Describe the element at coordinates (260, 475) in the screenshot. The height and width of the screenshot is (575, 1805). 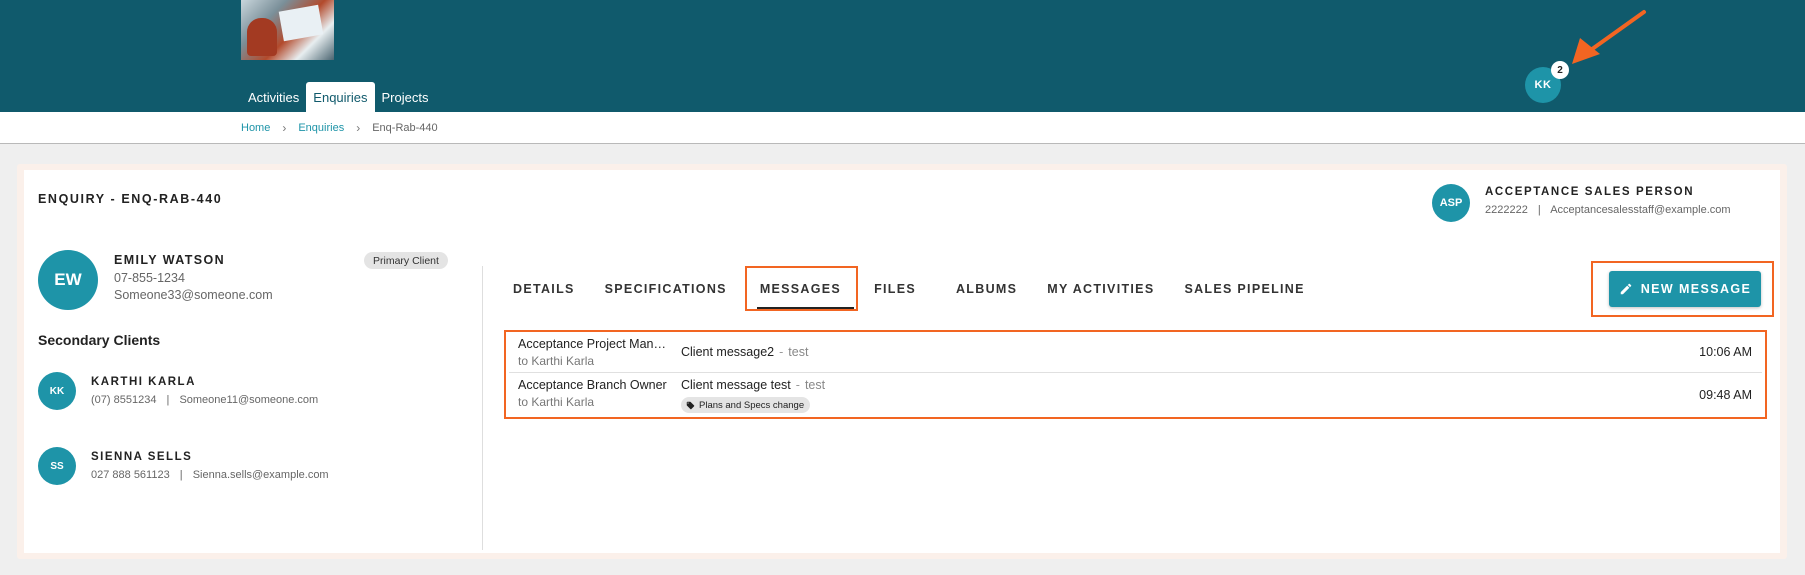
I see `secondary-client-email: Sienna.sells@example.com` at that location.